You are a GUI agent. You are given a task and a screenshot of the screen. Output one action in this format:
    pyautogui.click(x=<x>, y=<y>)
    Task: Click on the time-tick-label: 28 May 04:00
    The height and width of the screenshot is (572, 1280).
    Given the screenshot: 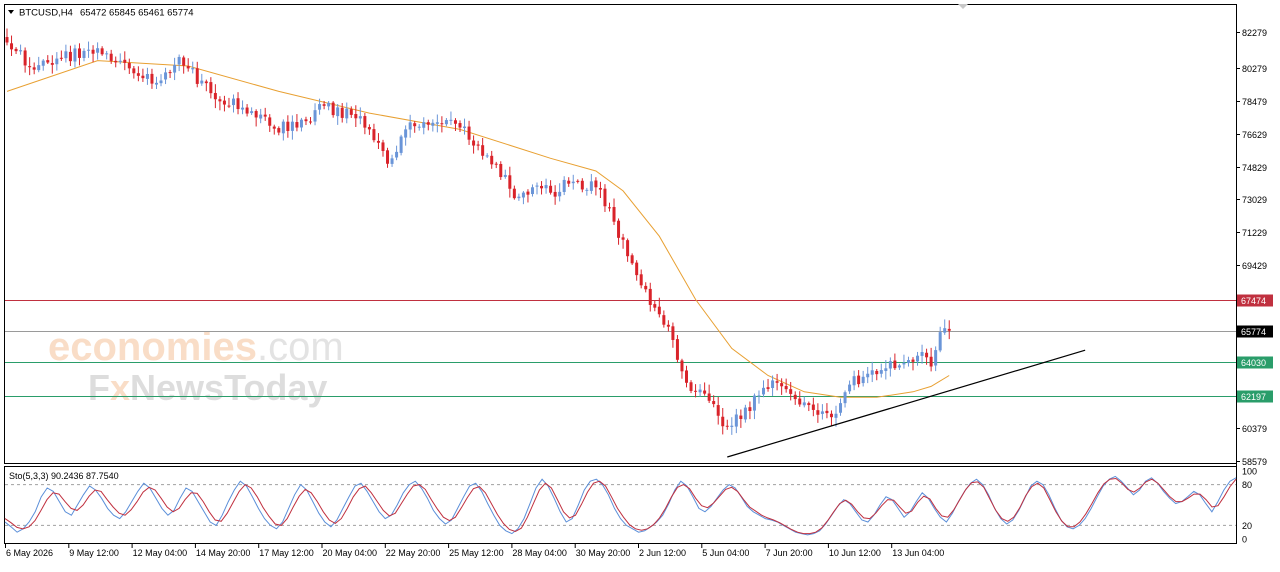 What is the action you would take?
    pyautogui.click(x=539, y=553)
    